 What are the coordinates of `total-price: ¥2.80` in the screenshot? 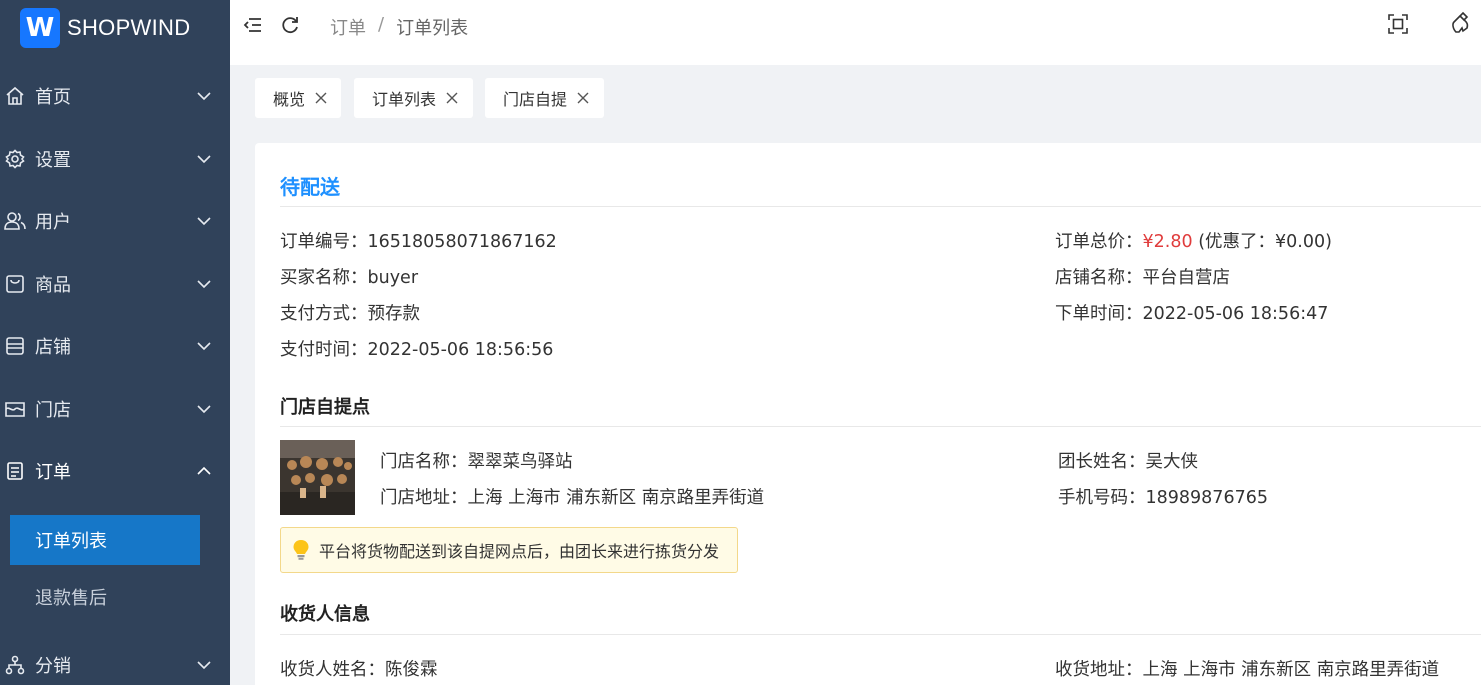 It's located at (1167, 242).